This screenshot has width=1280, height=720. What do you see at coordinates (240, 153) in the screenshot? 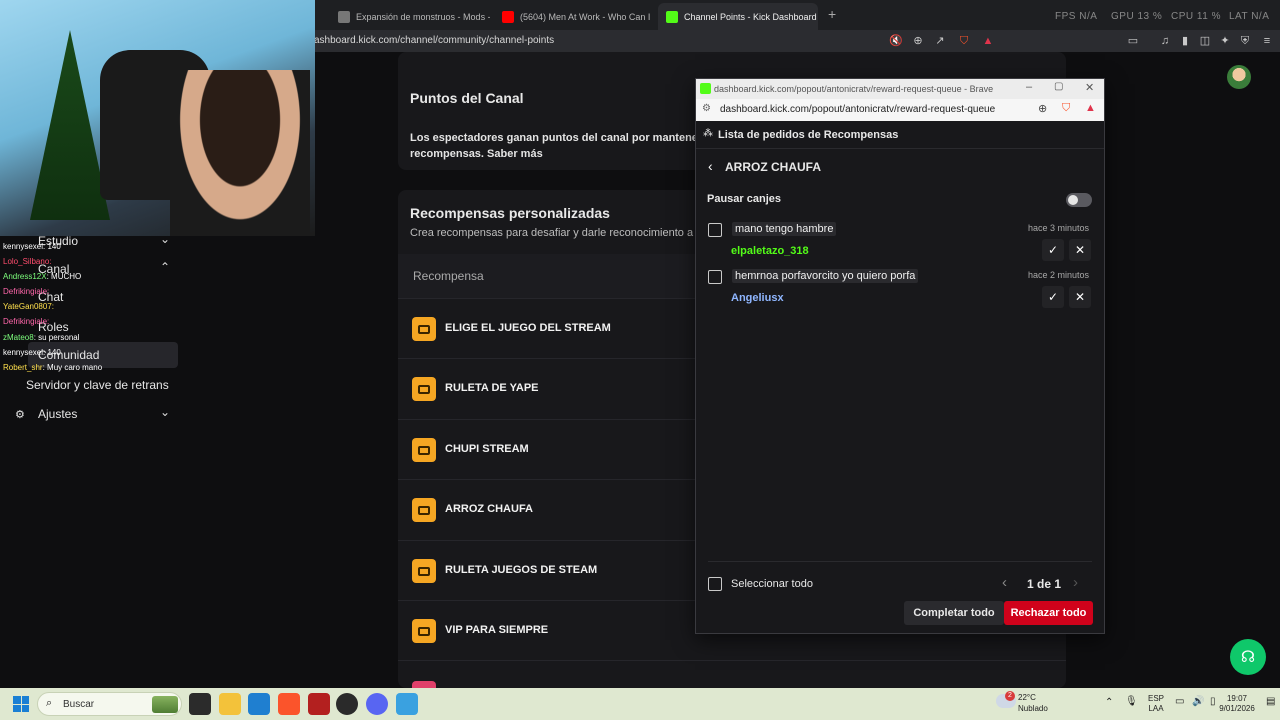
I see `streamer` at bounding box center [240, 153].